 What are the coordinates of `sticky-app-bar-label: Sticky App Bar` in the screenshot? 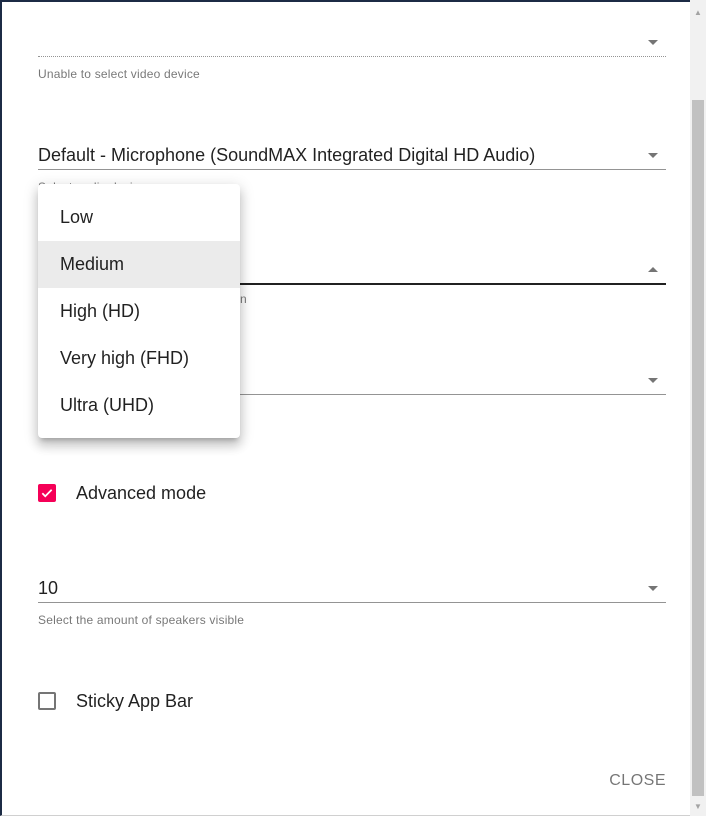 It's located at (135, 700).